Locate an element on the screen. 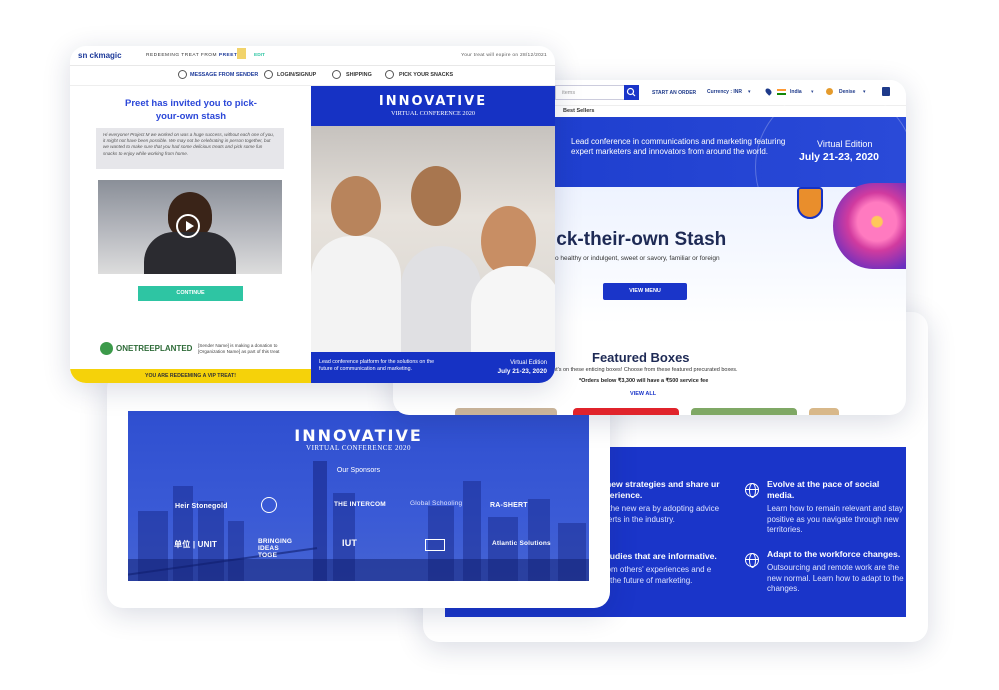 The image size is (999, 690). tree-icon is located at coordinates (106, 348).